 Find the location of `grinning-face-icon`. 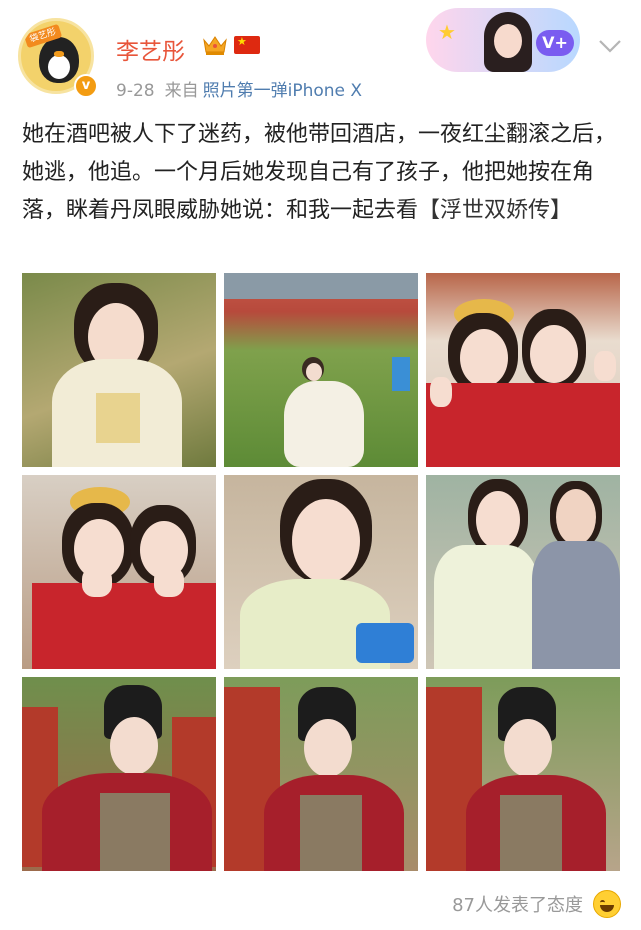

grinning-face-icon is located at coordinates (607, 904).